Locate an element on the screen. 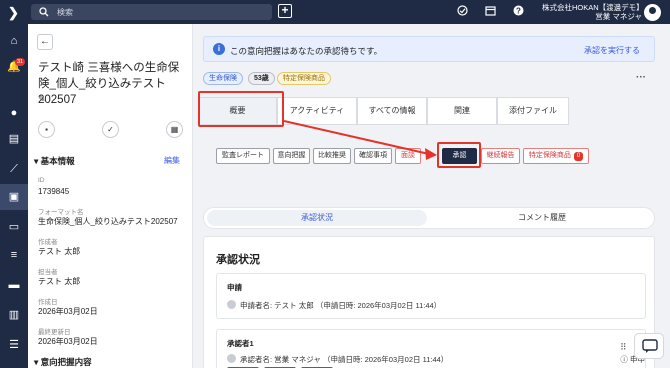 Image resolution: width=670 pixels, height=368 pixels. schedule-button: ▦ is located at coordinates (174, 129).